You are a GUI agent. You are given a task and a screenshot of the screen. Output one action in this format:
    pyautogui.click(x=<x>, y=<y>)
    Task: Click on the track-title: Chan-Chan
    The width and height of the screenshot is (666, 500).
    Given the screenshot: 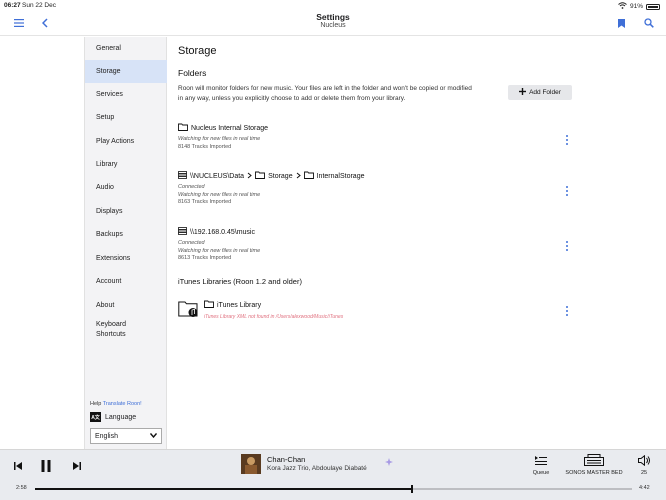 What is the action you would take?
    pyautogui.click(x=286, y=459)
    